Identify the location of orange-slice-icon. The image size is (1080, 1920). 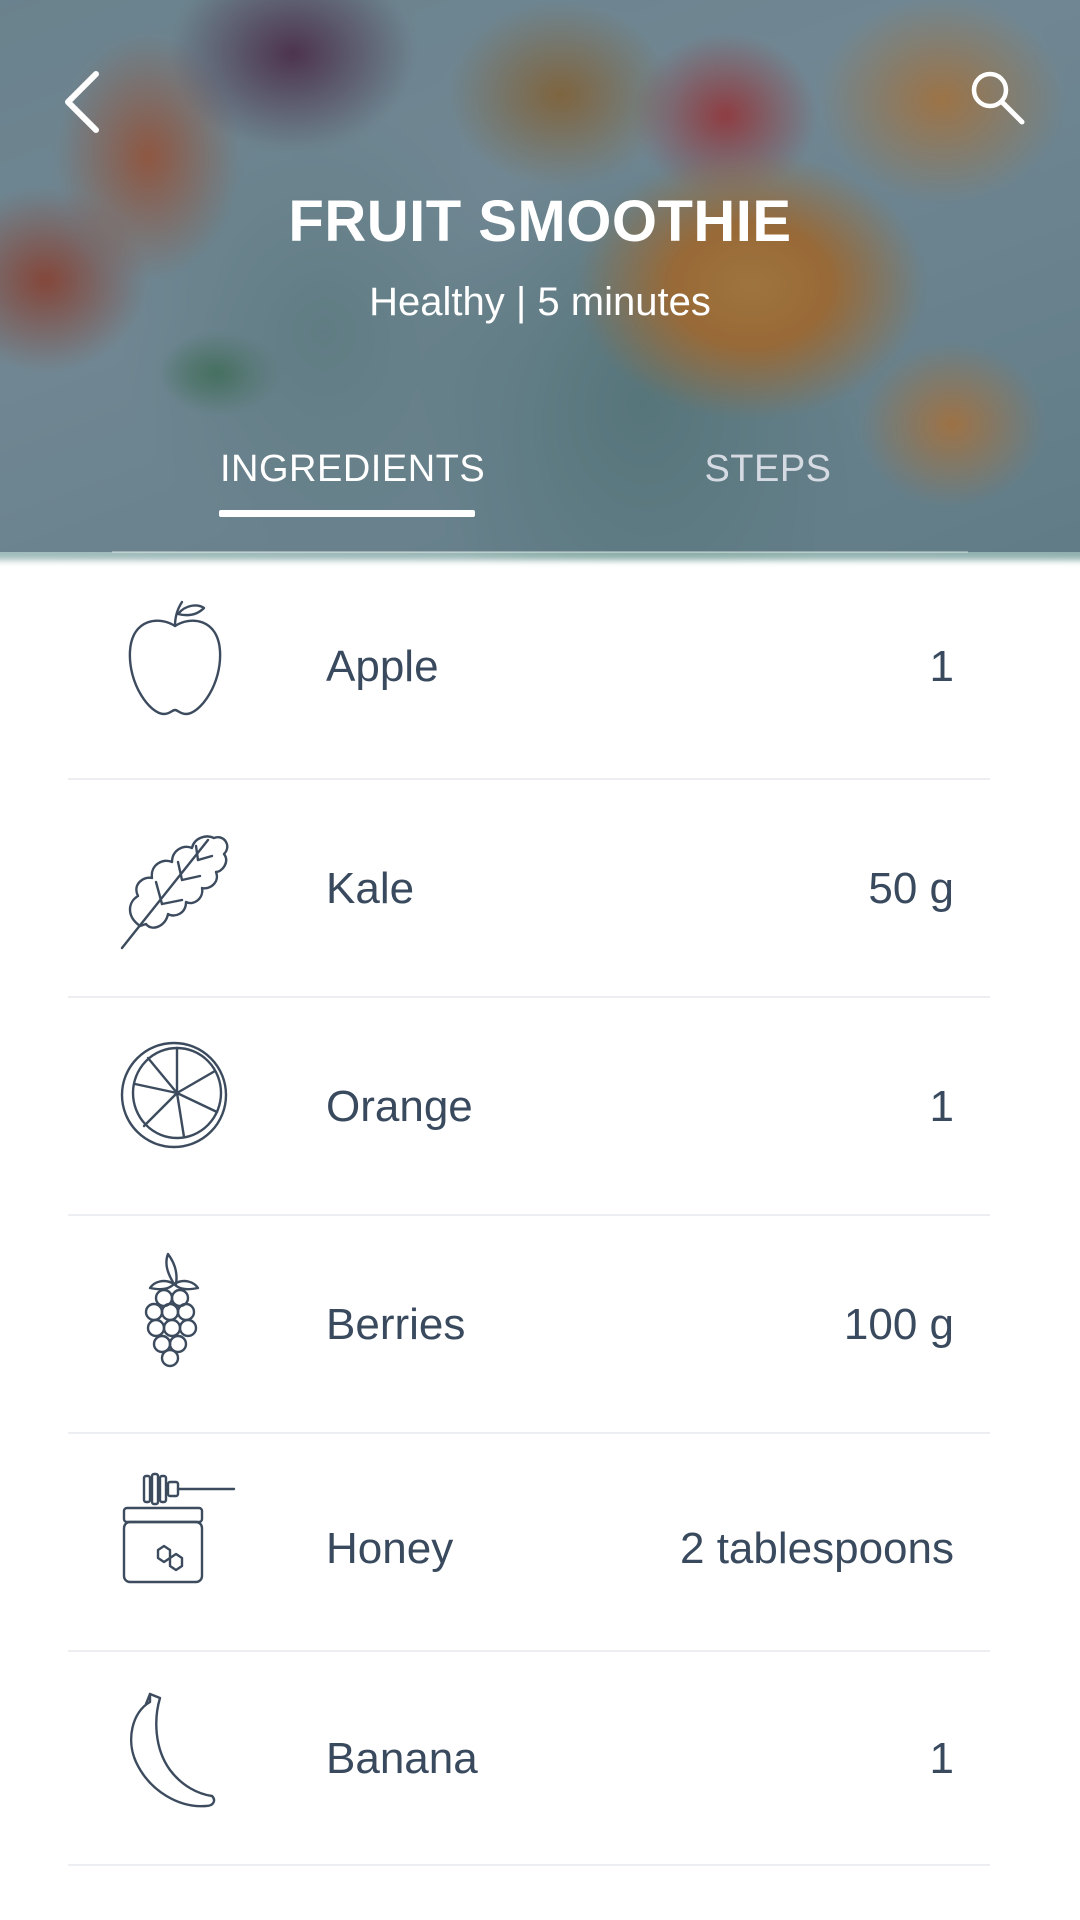
(175, 1105).